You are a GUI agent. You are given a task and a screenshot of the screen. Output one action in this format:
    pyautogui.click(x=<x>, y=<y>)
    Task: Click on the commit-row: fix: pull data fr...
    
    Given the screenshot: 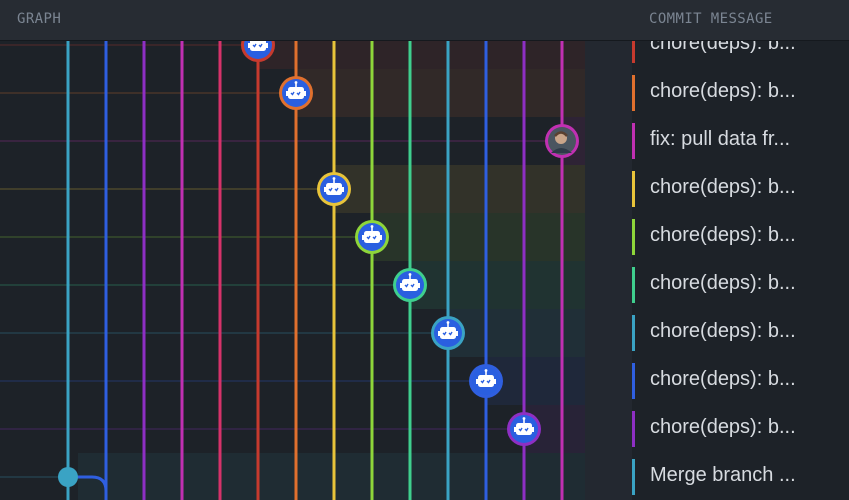 What is the action you would take?
    pyautogui.click(x=740, y=141)
    